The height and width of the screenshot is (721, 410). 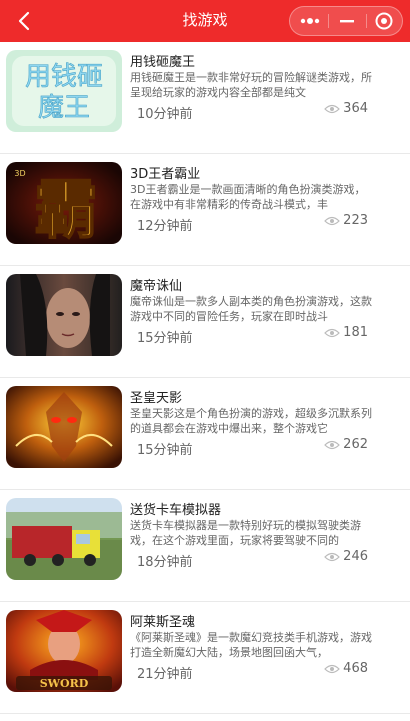 What do you see at coordinates (309, 21) in the screenshot?
I see `more-dots-icon` at bounding box center [309, 21].